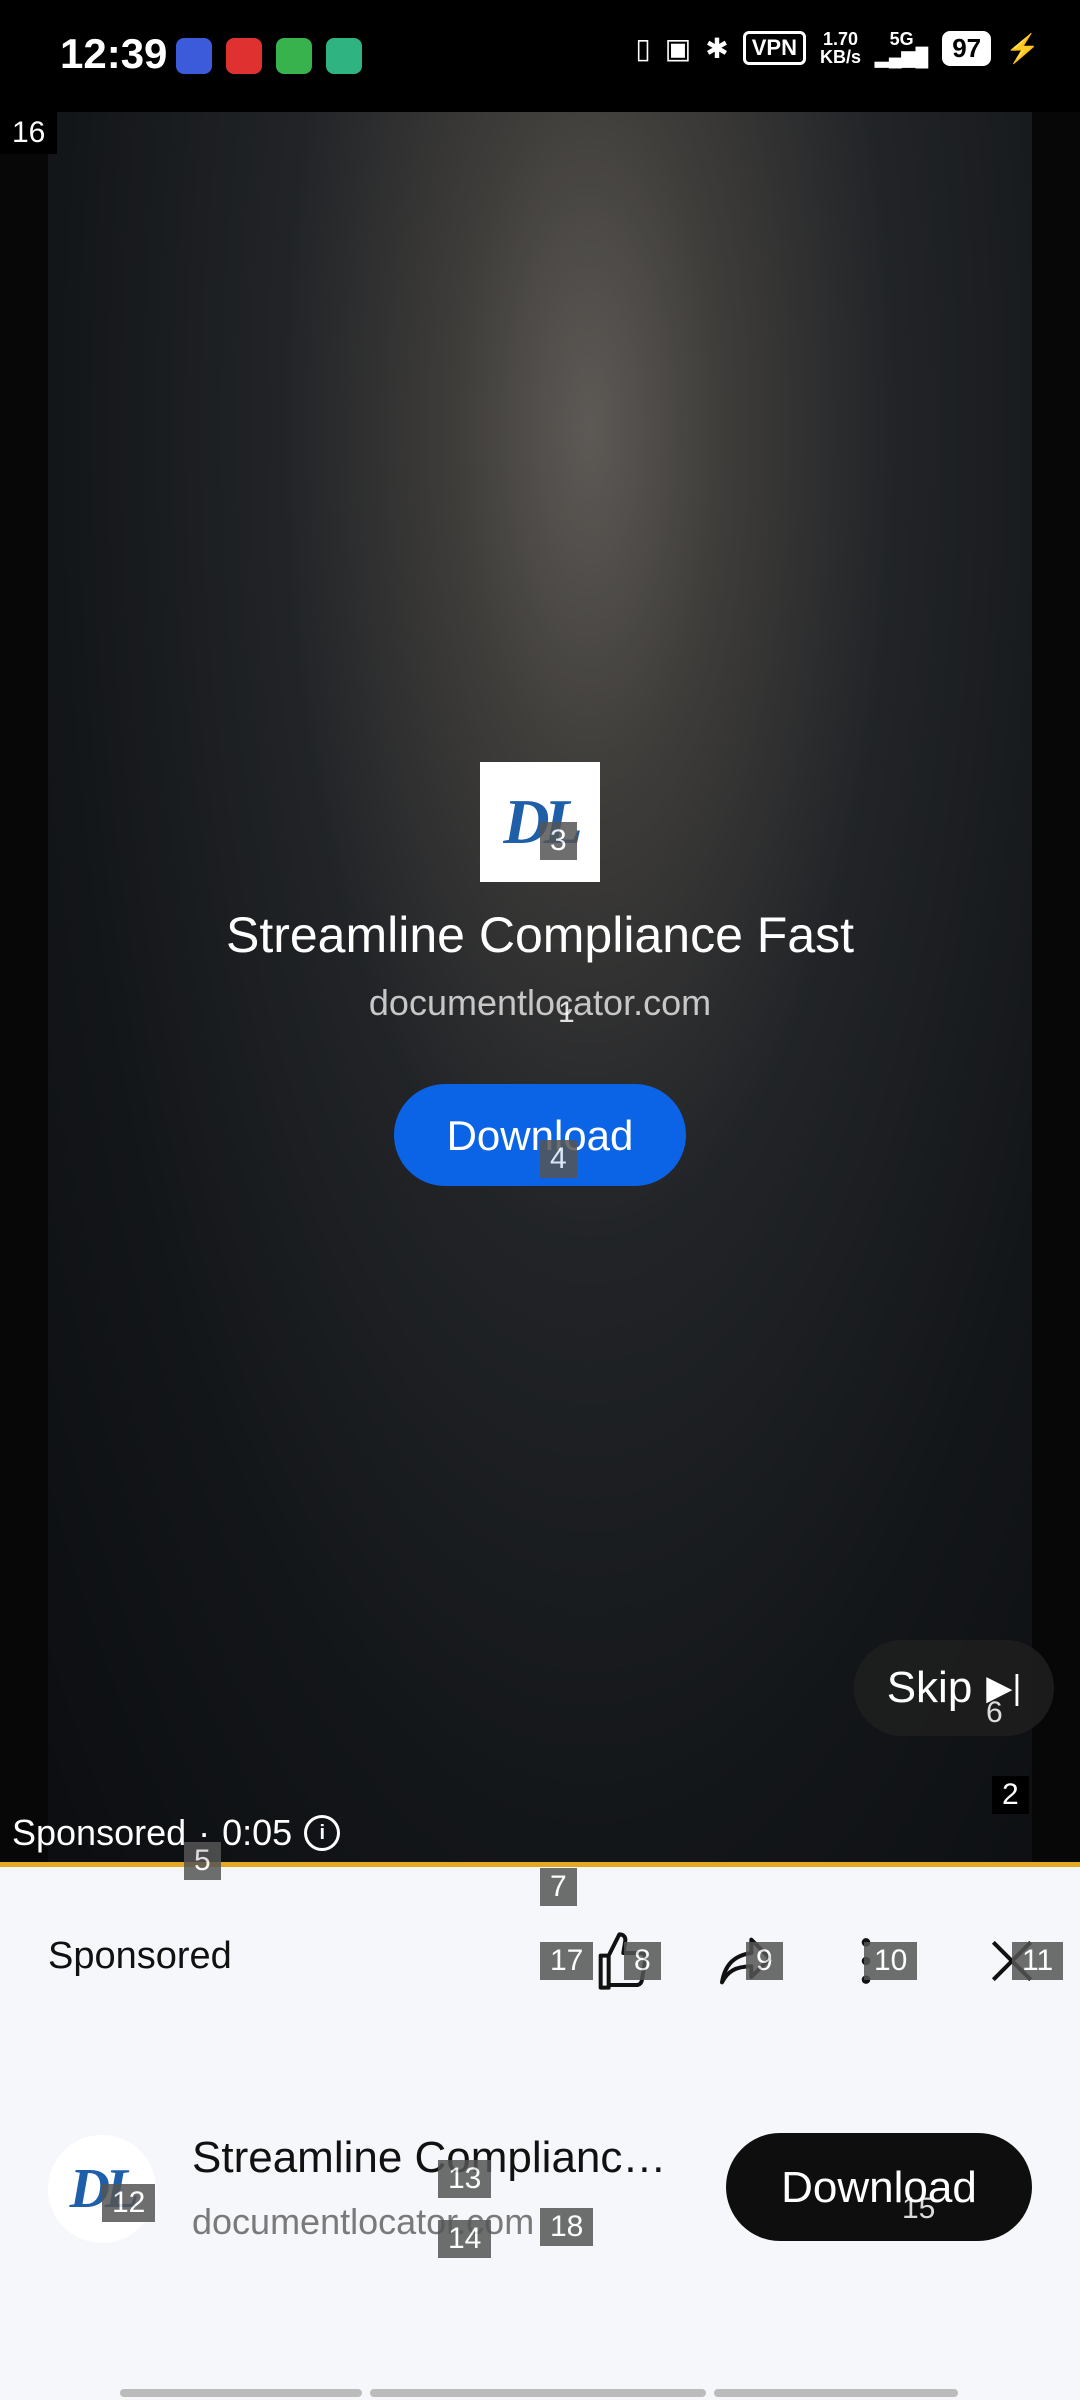 This screenshot has width=1080, height=2400. I want to click on charging-icon: ⚡, so click(1022, 48).